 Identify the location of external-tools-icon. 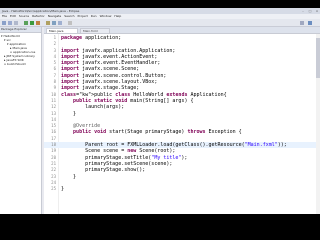
(38, 23).